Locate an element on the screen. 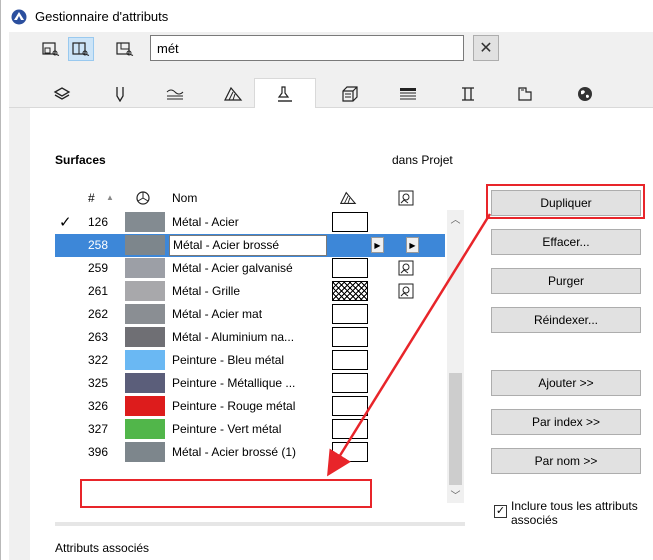  row-index: 262 is located at coordinates (98, 314).